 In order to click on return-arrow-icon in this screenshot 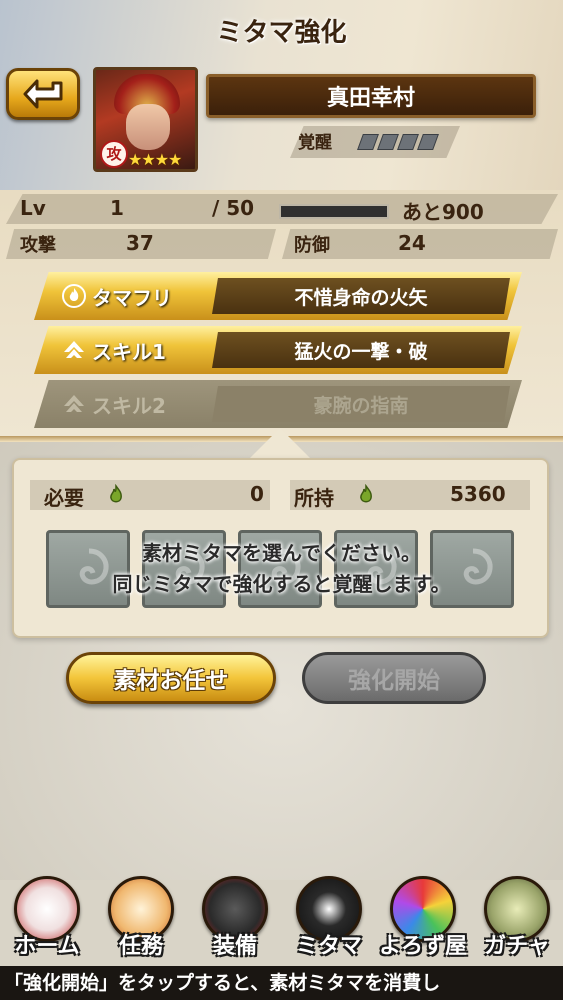, I will do `click(43, 94)`.